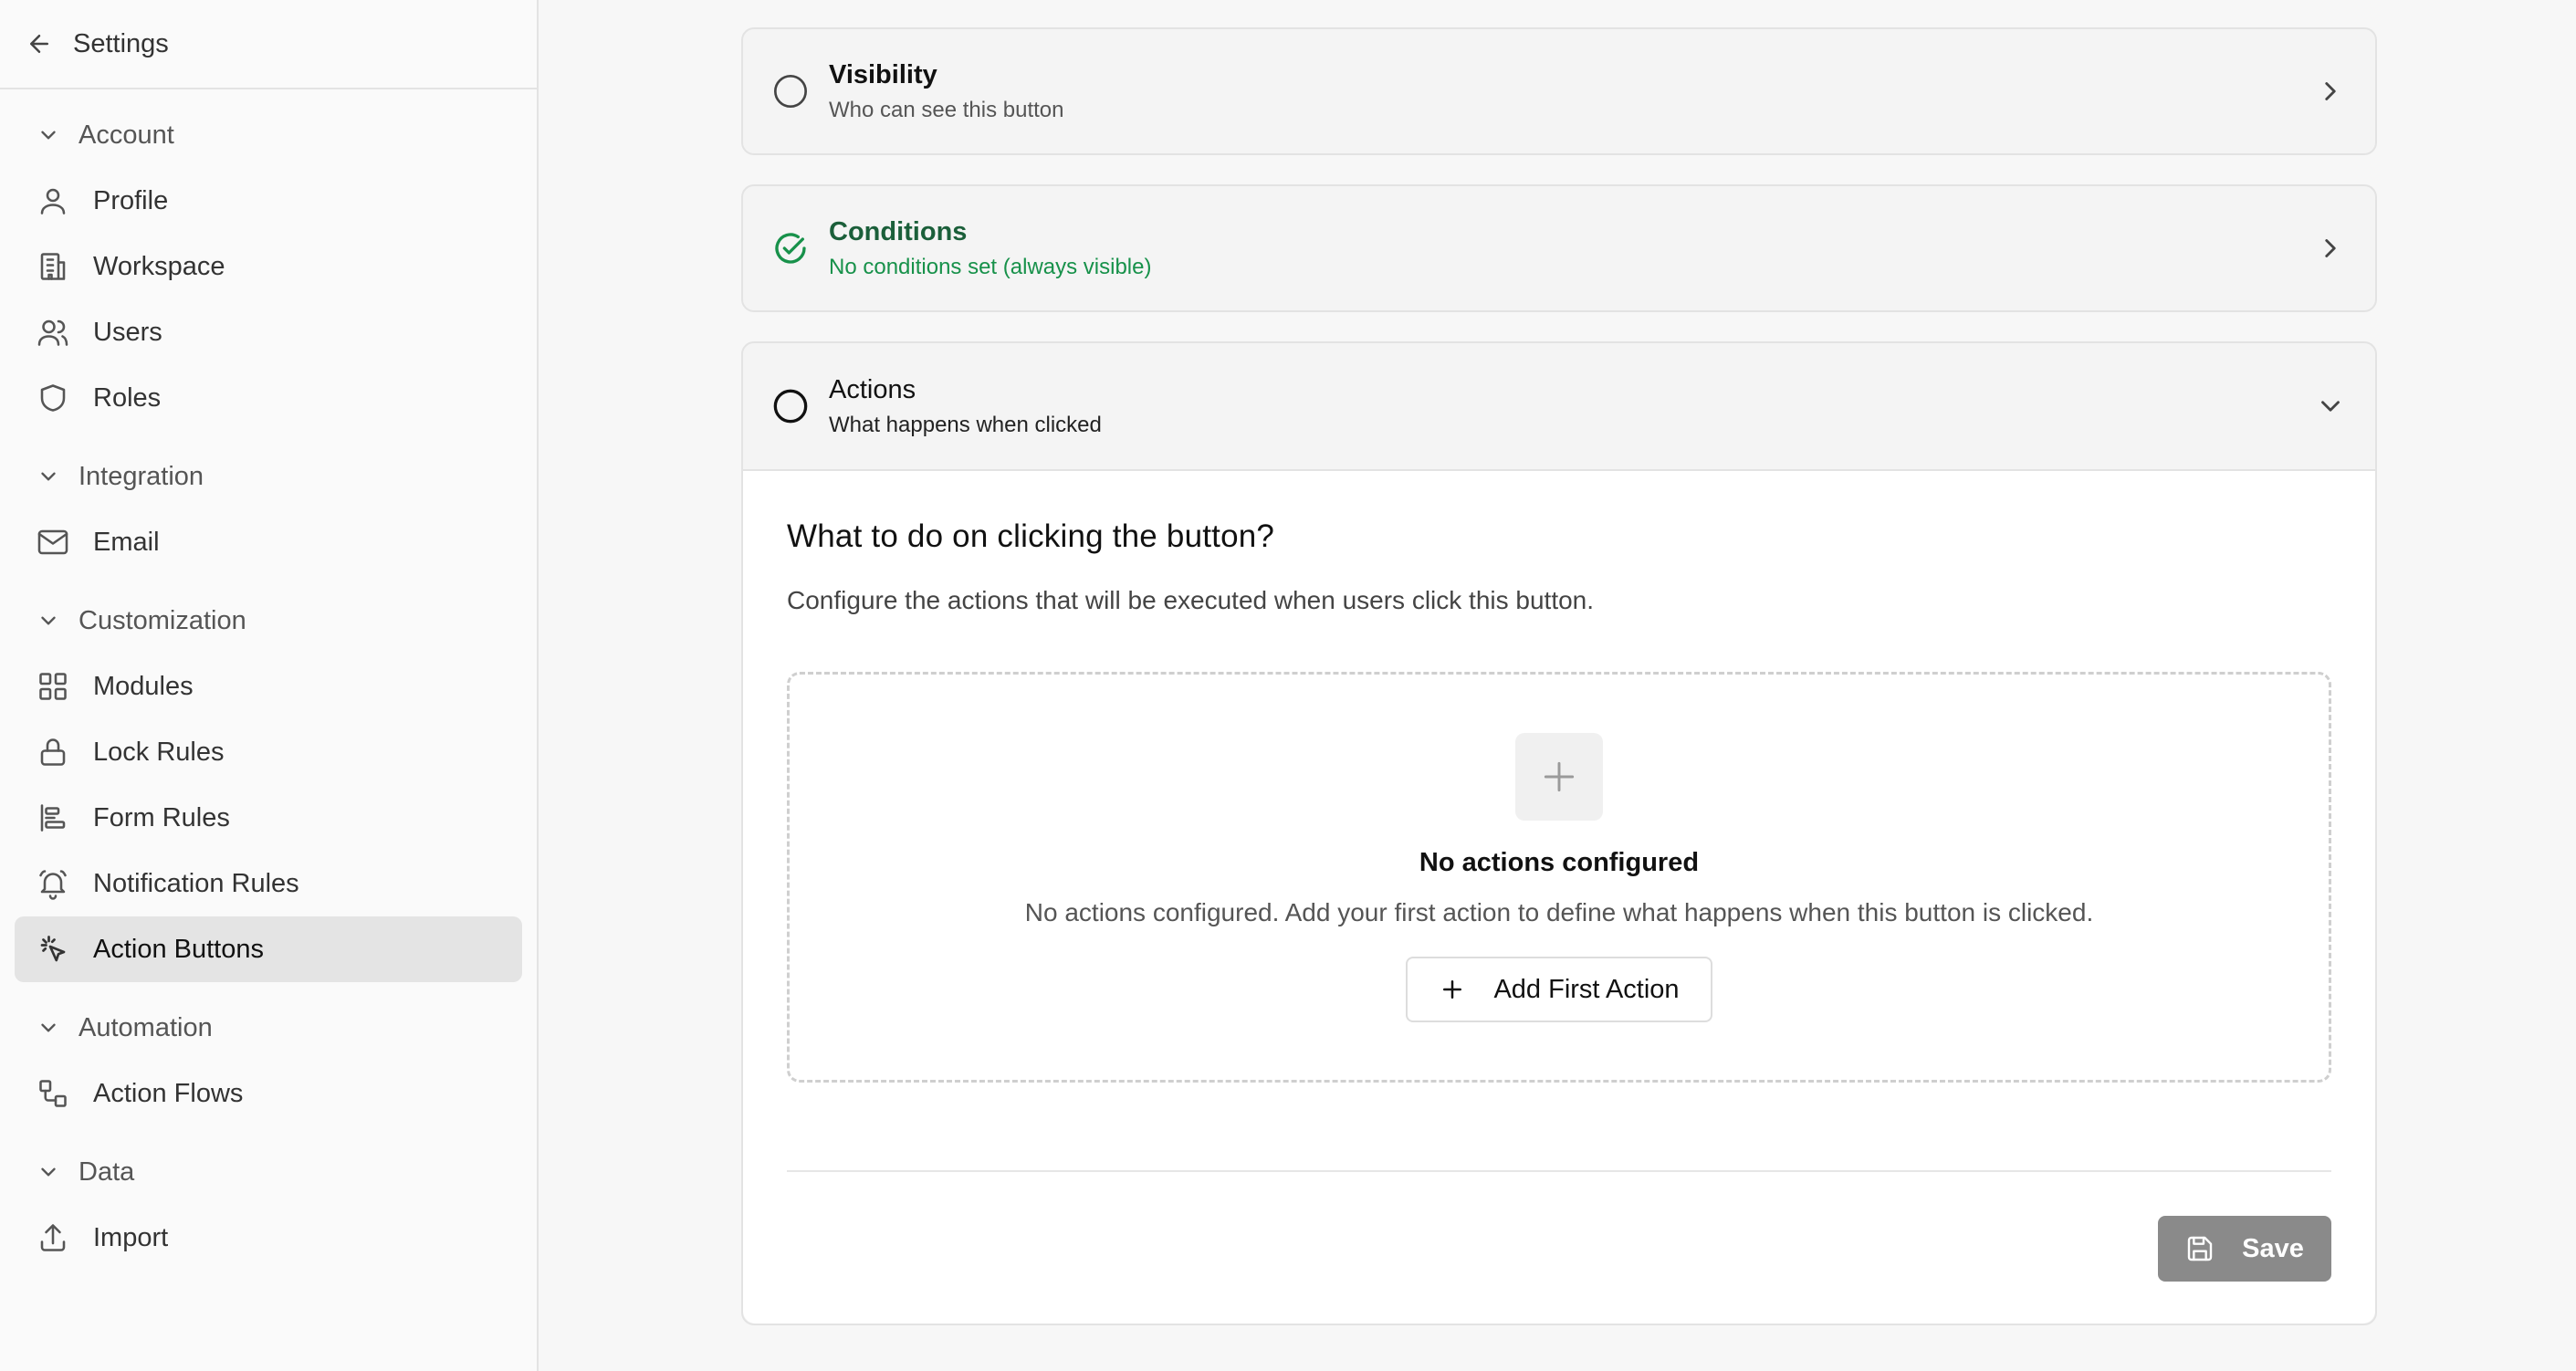 The image size is (2576, 1371). Describe the element at coordinates (269, 476) in the screenshot. I see `section-integration: Integration` at that location.